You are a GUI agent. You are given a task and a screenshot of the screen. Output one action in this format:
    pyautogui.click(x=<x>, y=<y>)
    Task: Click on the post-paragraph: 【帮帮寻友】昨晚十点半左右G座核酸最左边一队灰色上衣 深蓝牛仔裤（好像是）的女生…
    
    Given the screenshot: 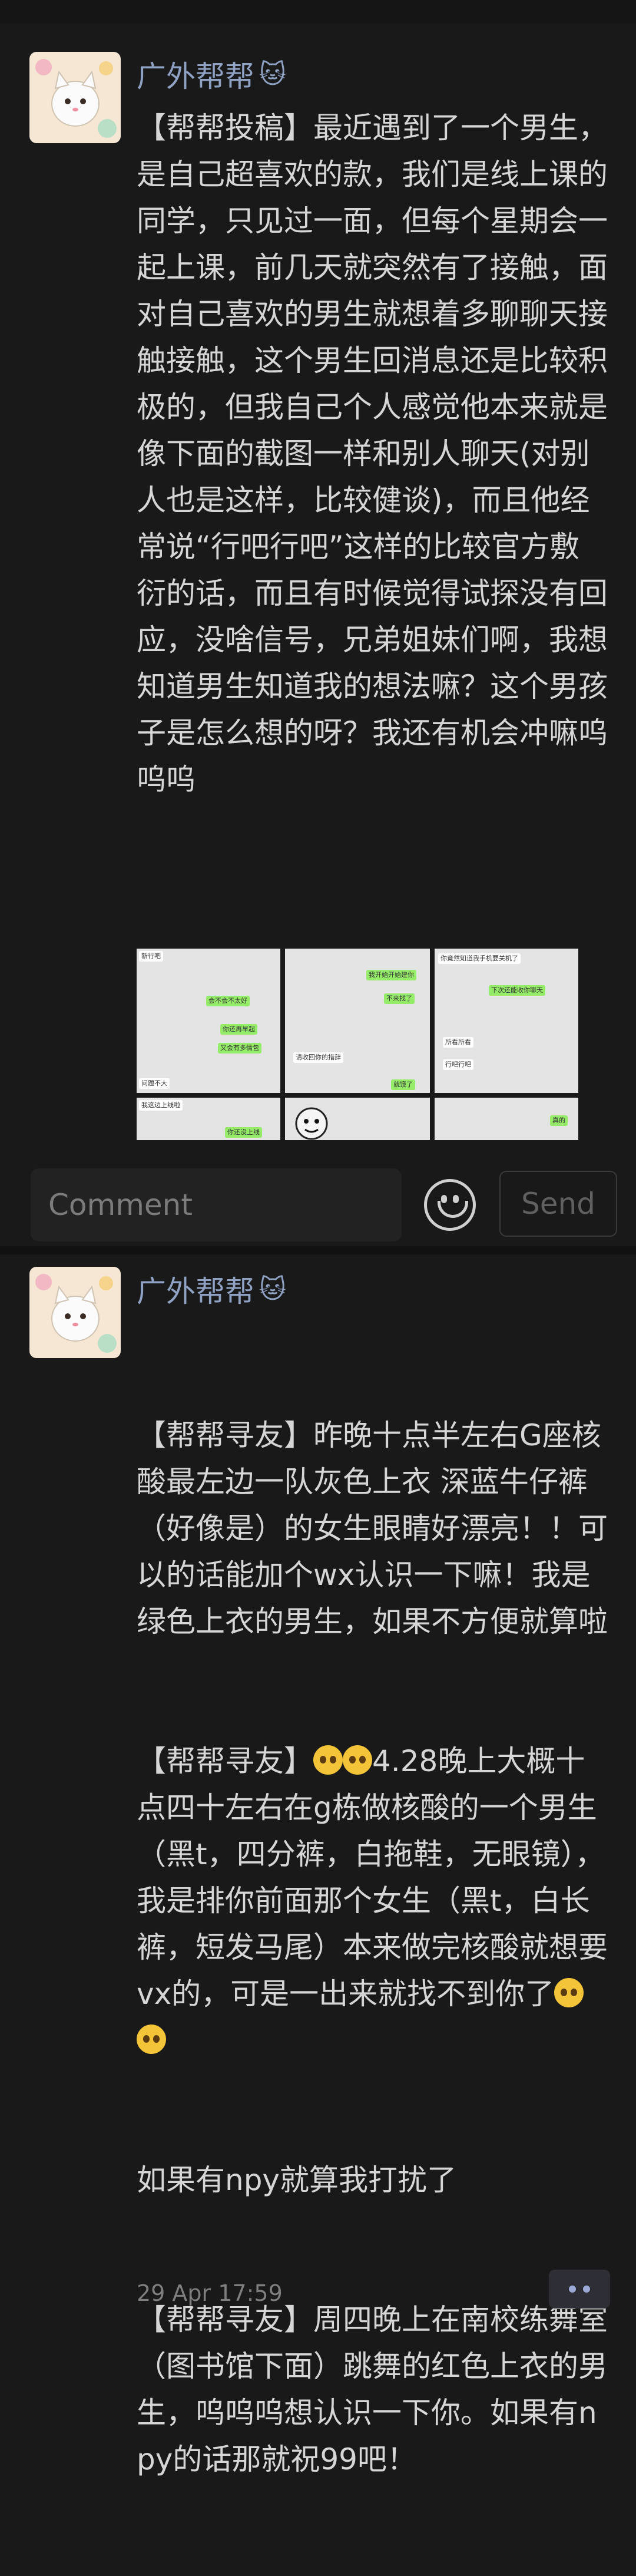 What is the action you would take?
    pyautogui.click(x=373, y=1528)
    